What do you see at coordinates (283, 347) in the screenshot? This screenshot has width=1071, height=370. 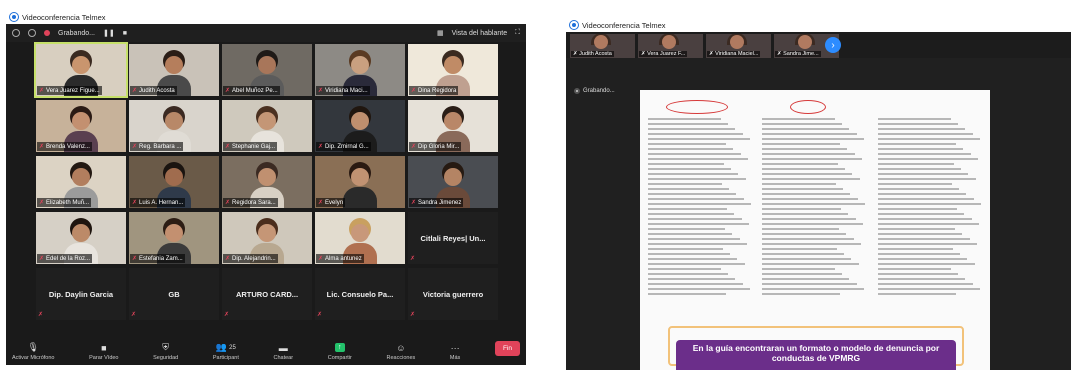 I see `chat-icon: ▬` at bounding box center [283, 347].